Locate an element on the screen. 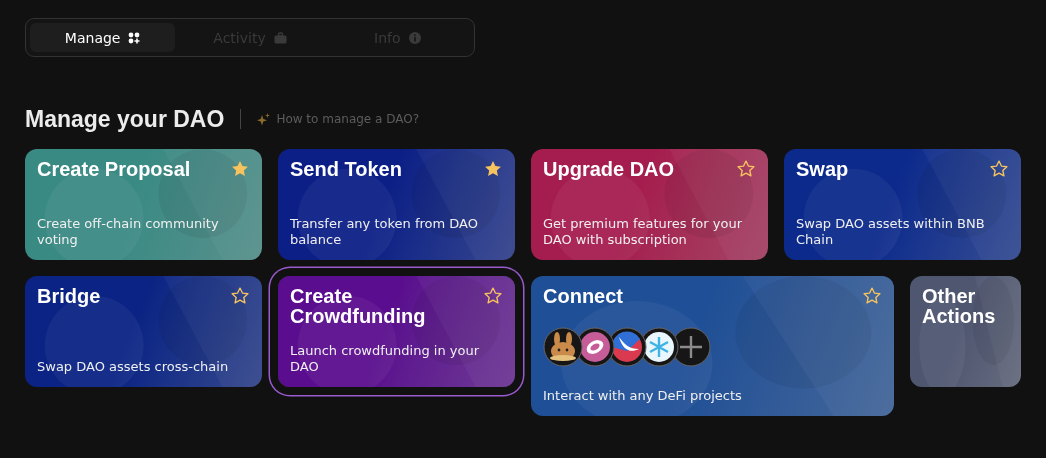 The width and height of the screenshot is (1046, 458). section-heading: Manage your DAO is located at coordinates (125, 119).